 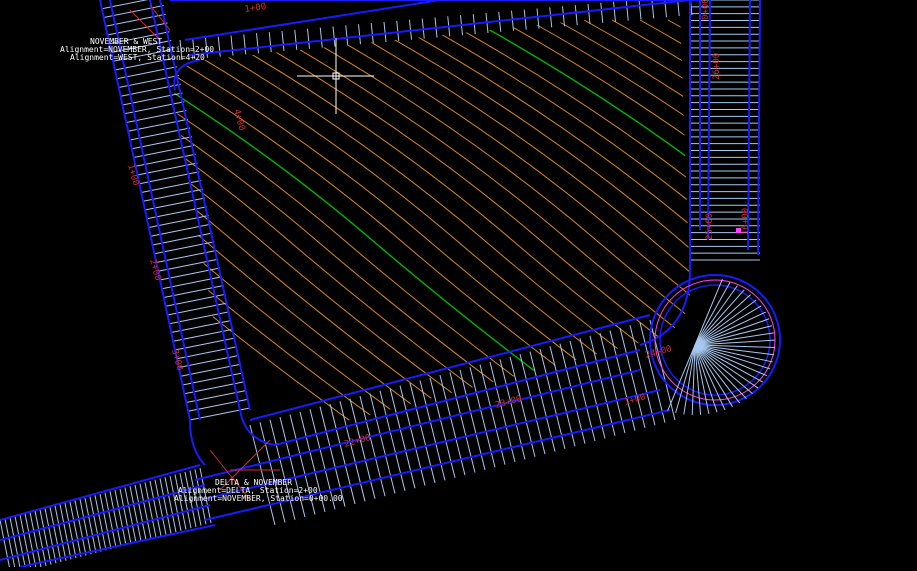 What do you see at coordinates (176, 360) in the screenshot?
I see `station-label: 3+00` at bounding box center [176, 360].